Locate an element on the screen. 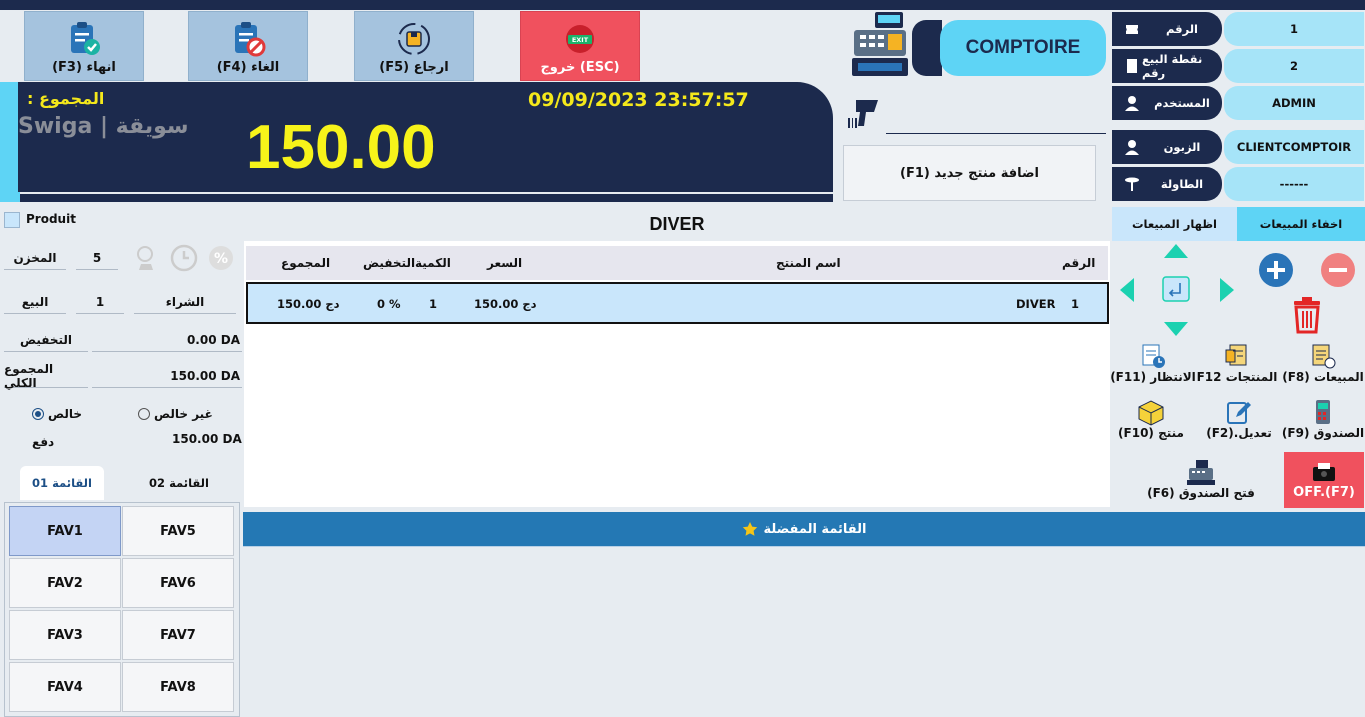  sales-icon is located at coordinates (1324, 356).